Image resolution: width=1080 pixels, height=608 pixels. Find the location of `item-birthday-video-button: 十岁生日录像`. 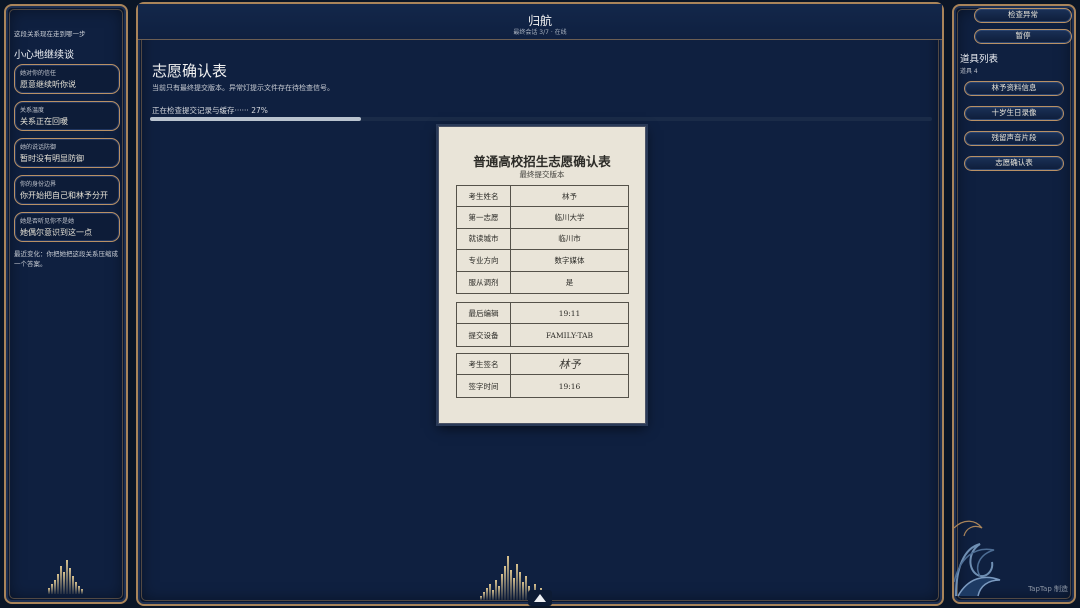

item-birthday-video-button: 十岁生日录像 is located at coordinates (1014, 113).